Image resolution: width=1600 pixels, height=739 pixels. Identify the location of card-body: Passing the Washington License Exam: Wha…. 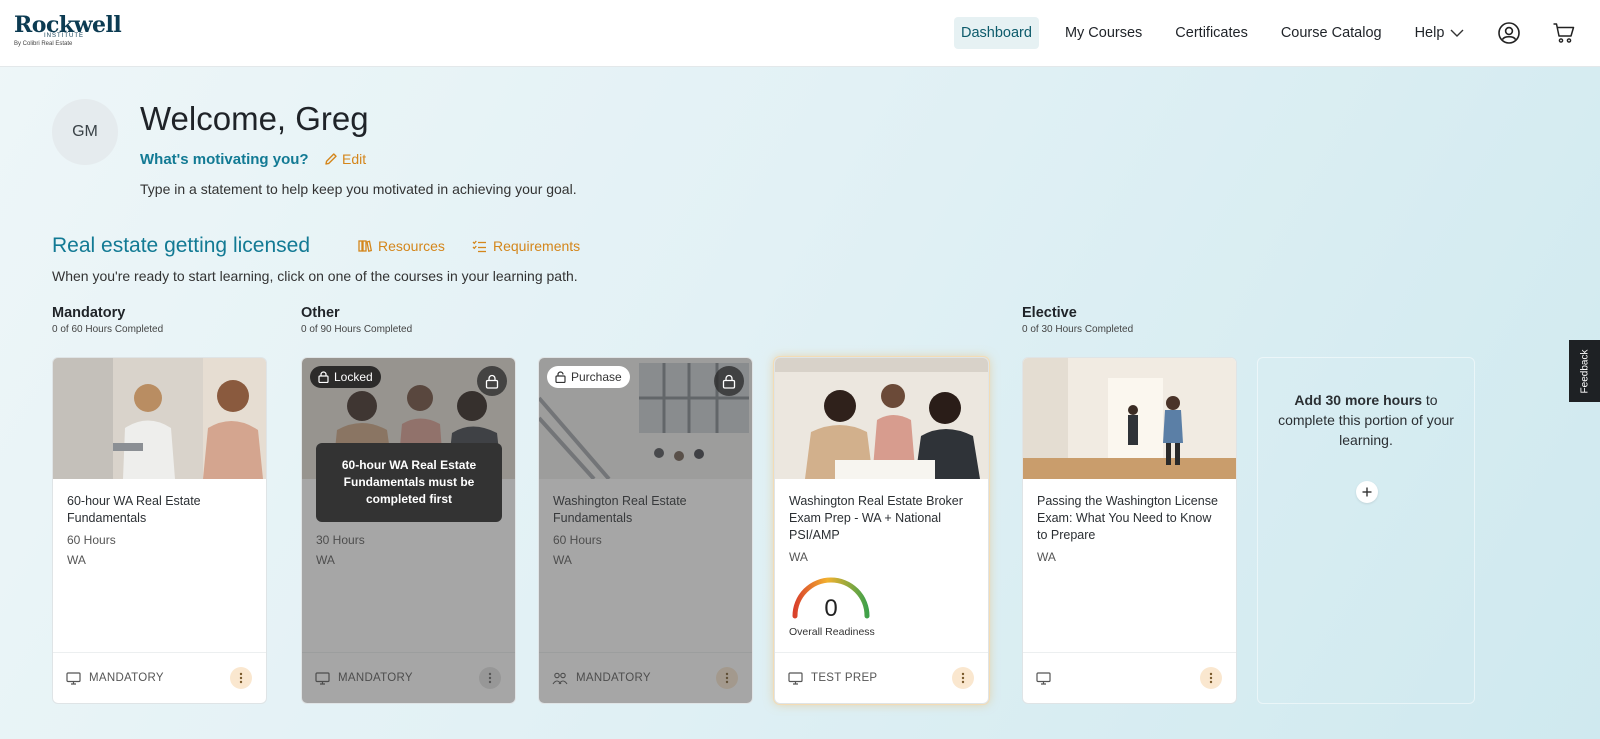
(1129, 528).